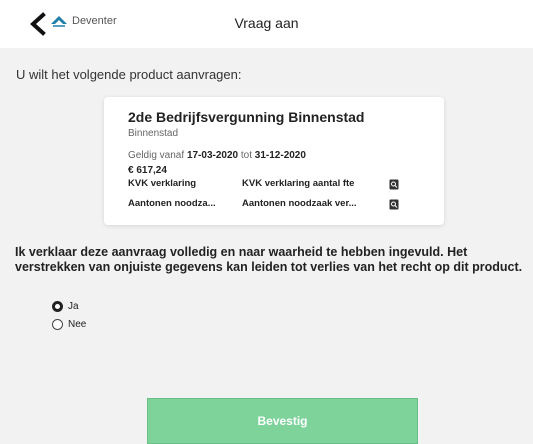 The width and height of the screenshot is (533, 444). I want to click on confirm-button: Bevestig, so click(282, 421).